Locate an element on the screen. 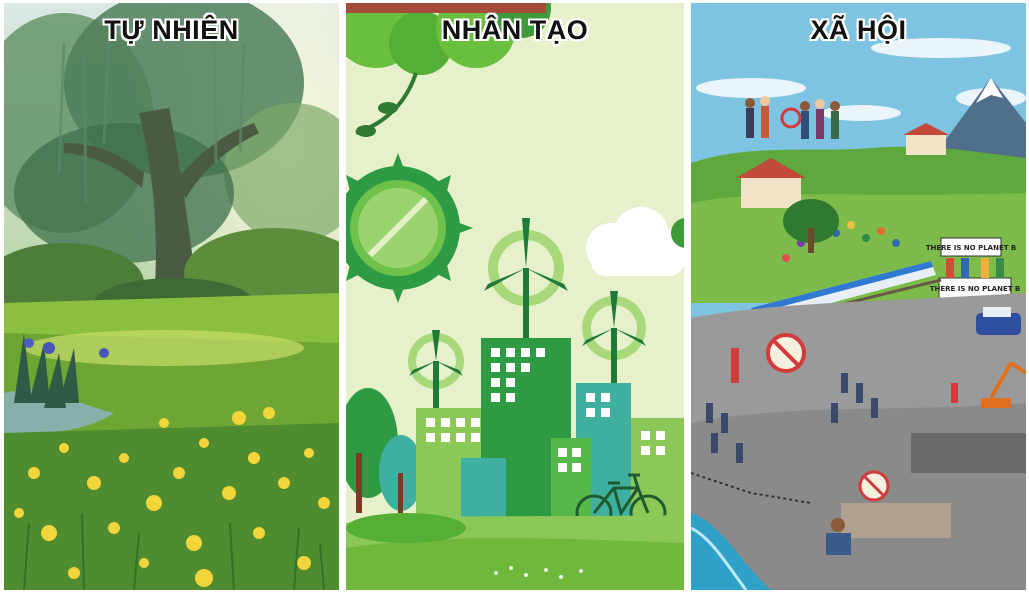 Image resolution: width=1029 pixels, height=592 pixels. protest-banner: THERE IS NO PLANET B is located at coordinates (975, 289).